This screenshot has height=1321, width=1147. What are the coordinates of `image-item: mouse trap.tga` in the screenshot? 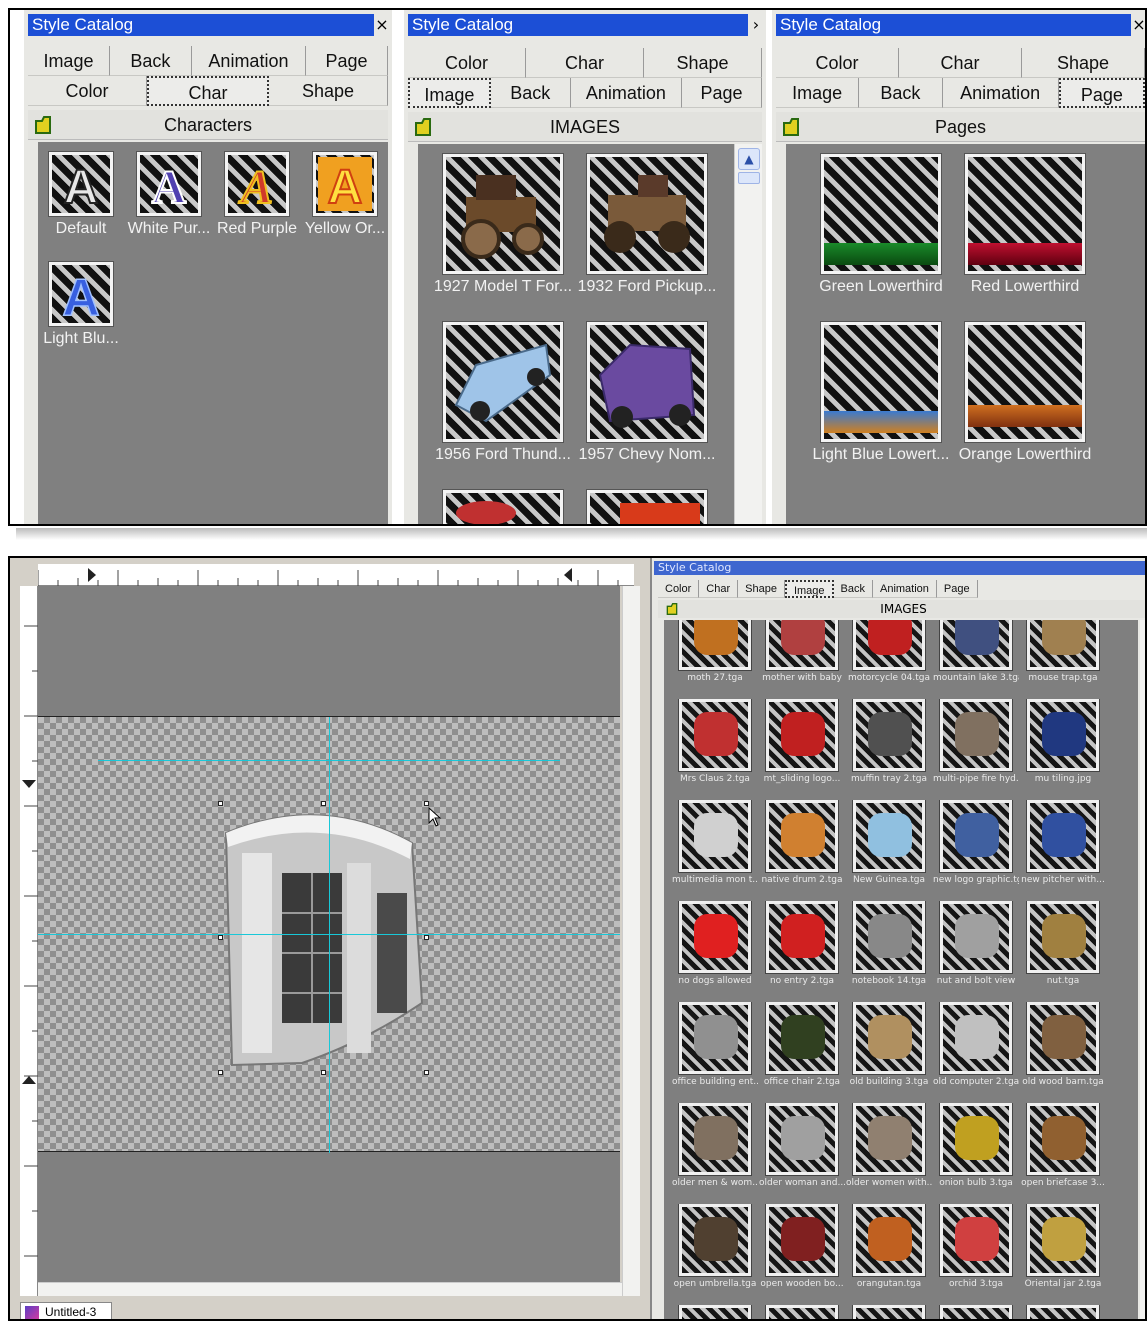 It's located at (1063, 651).